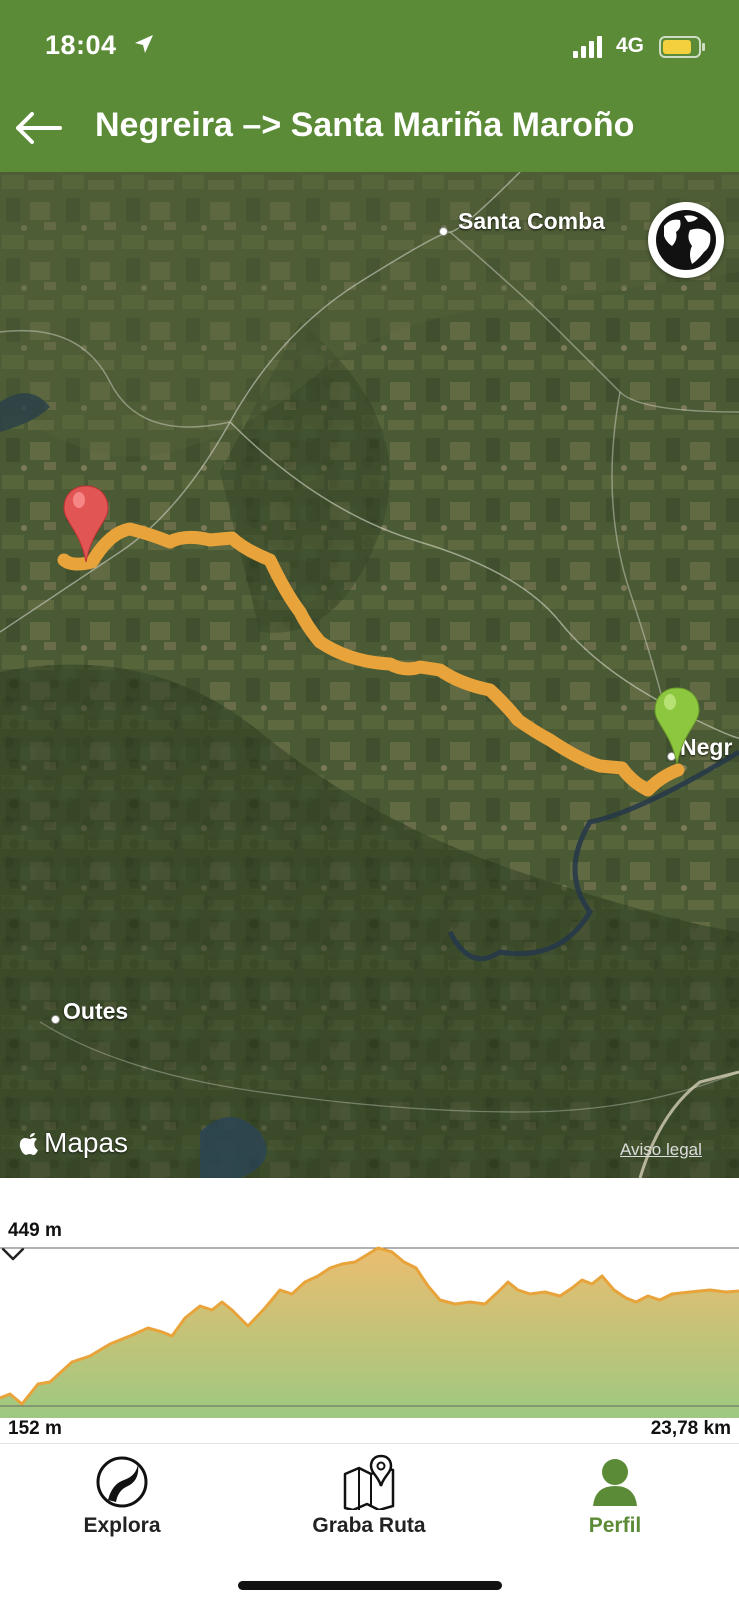  What do you see at coordinates (615, 1482) in the screenshot?
I see `profile-user-icon` at bounding box center [615, 1482].